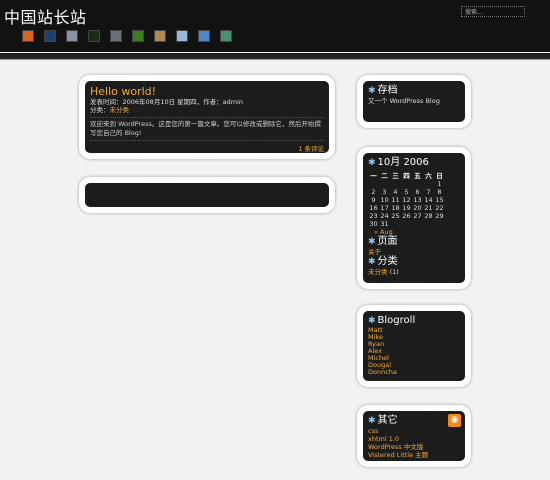 Image resolution: width=550 pixels, height=480 pixels. I want to click on category-label: 分类：, so click(100, 110).